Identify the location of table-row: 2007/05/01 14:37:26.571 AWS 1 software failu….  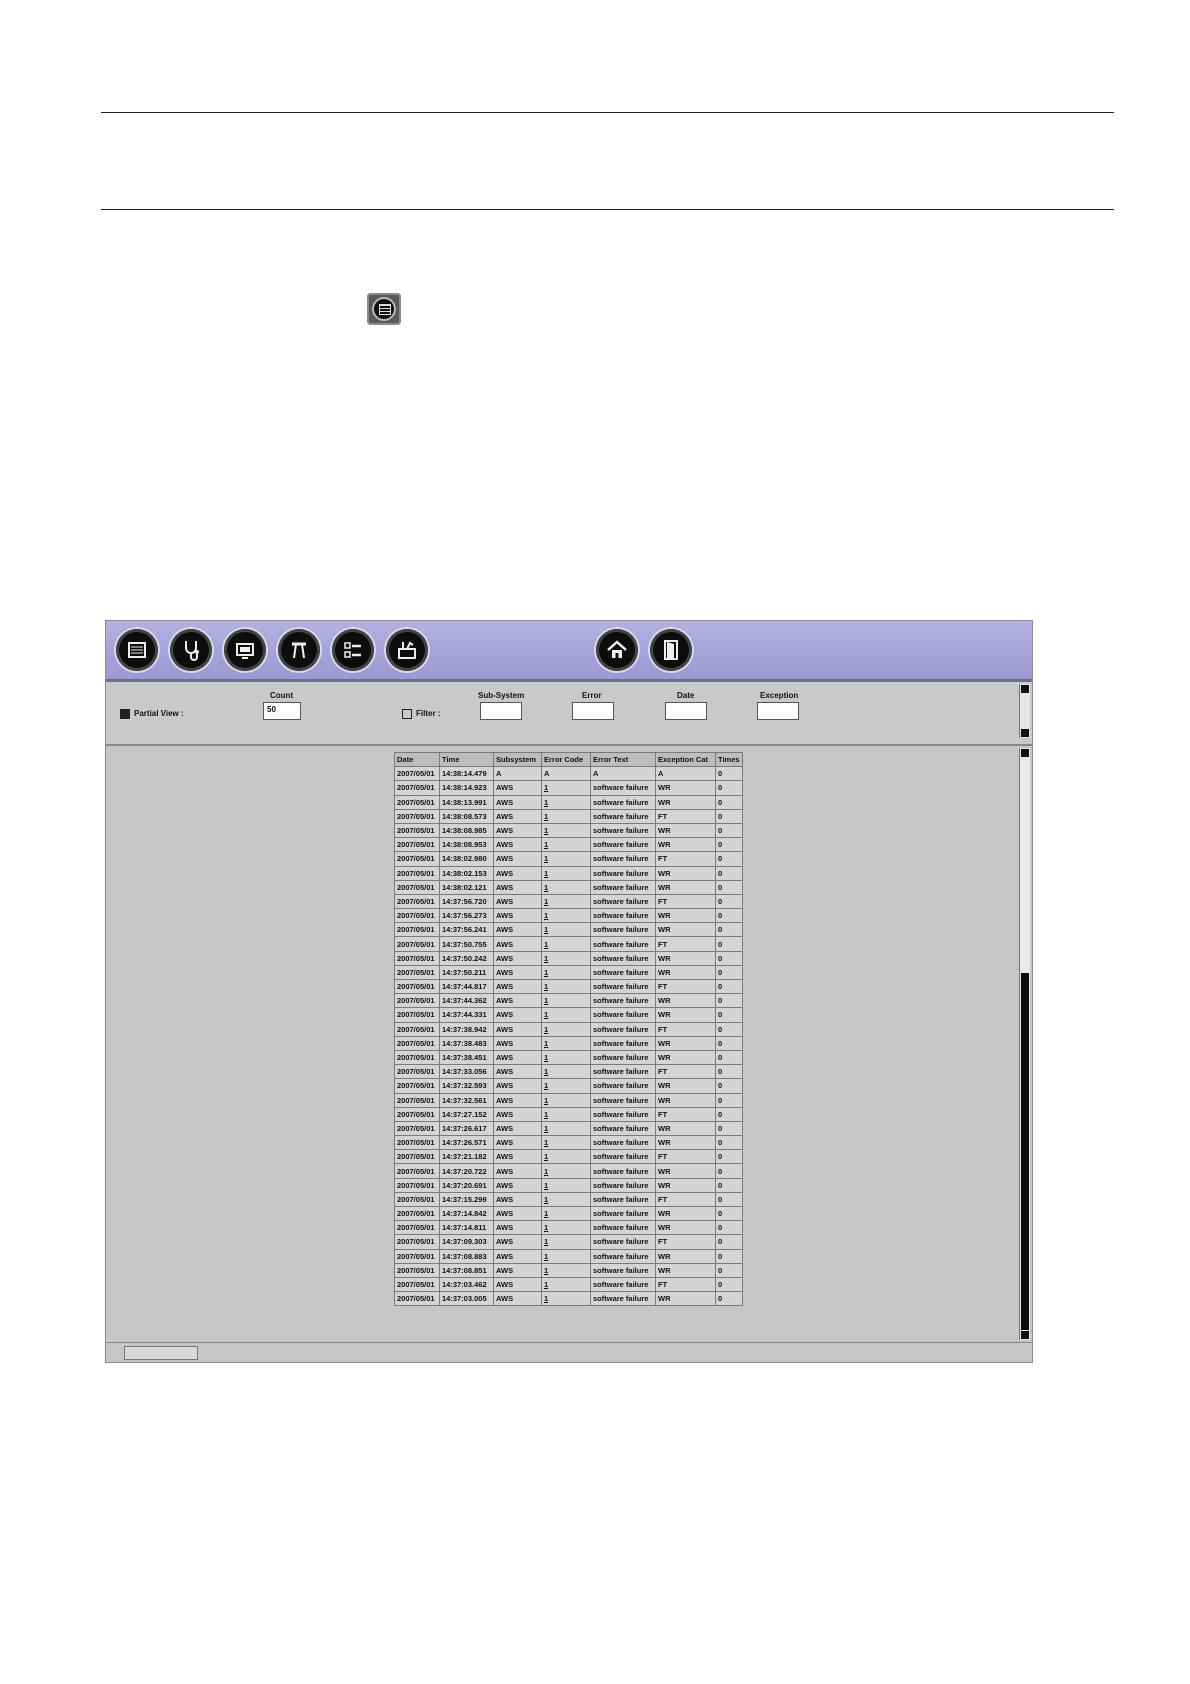
(568, 1143).